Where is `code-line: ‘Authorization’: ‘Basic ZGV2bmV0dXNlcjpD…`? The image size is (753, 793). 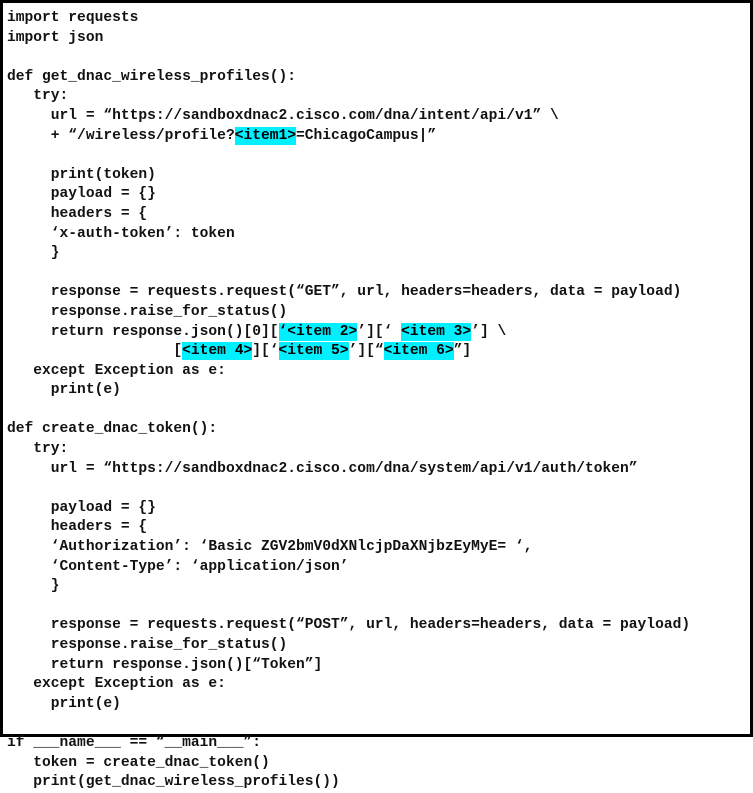 code-line: ‘Authorization’: ‘Basic ZGV2bmV0dXNlcjpD… is located at coordinates (378, 548).